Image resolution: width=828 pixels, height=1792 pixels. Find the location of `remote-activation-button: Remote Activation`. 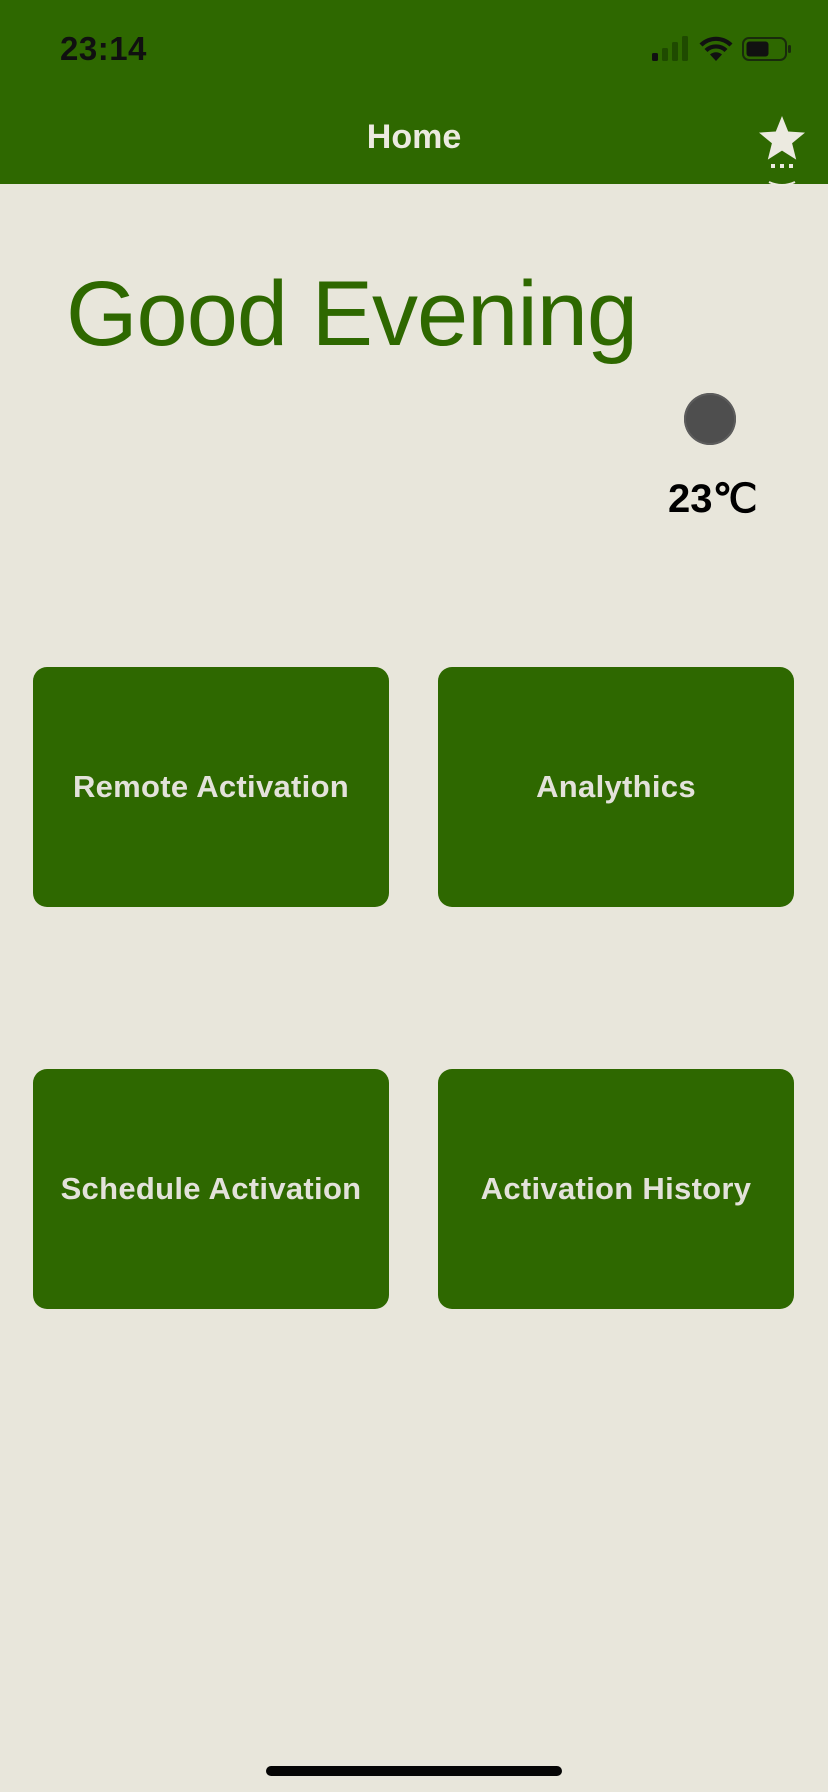

remote-activation-button: Remote Activation is located at coordinates (211, 787).